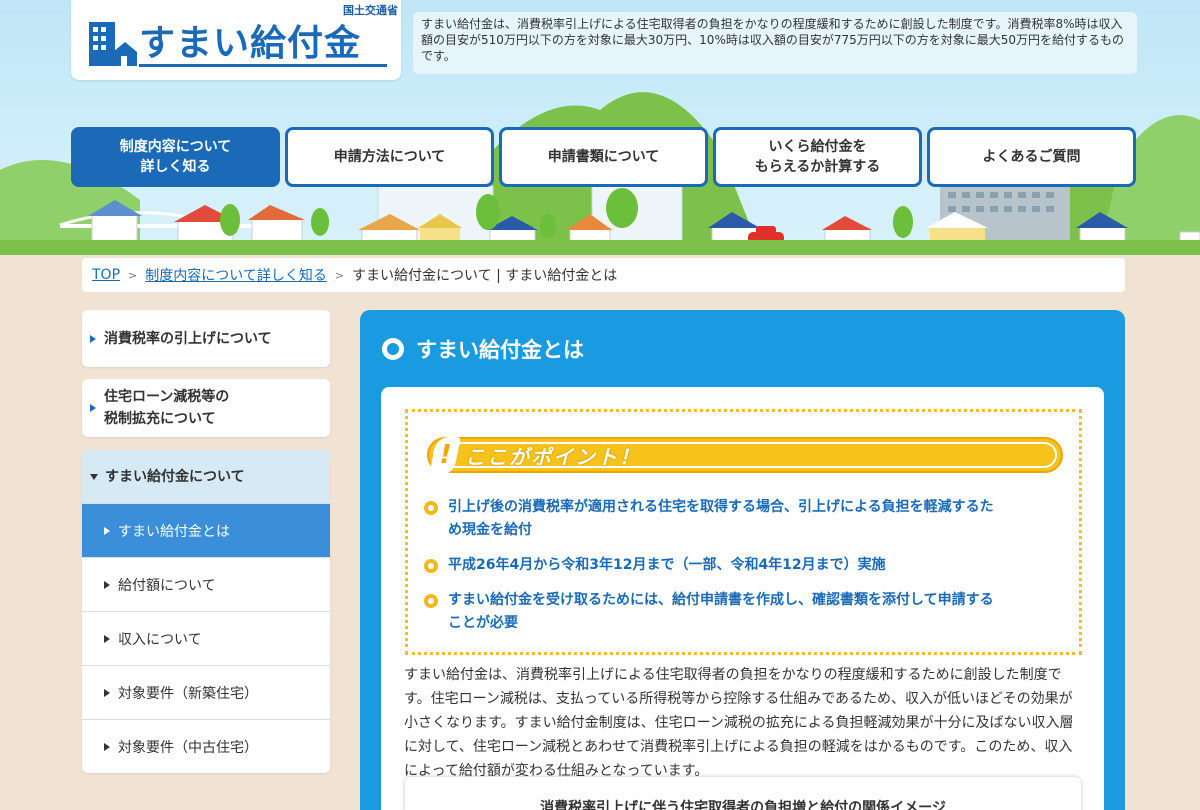 Image resolution: width=1200 pixels, height=810 pixels. Describe the element at coordinates (175, 476) in the screenshot. I see `sidebar-item-label: すまい給付金について` at that location.